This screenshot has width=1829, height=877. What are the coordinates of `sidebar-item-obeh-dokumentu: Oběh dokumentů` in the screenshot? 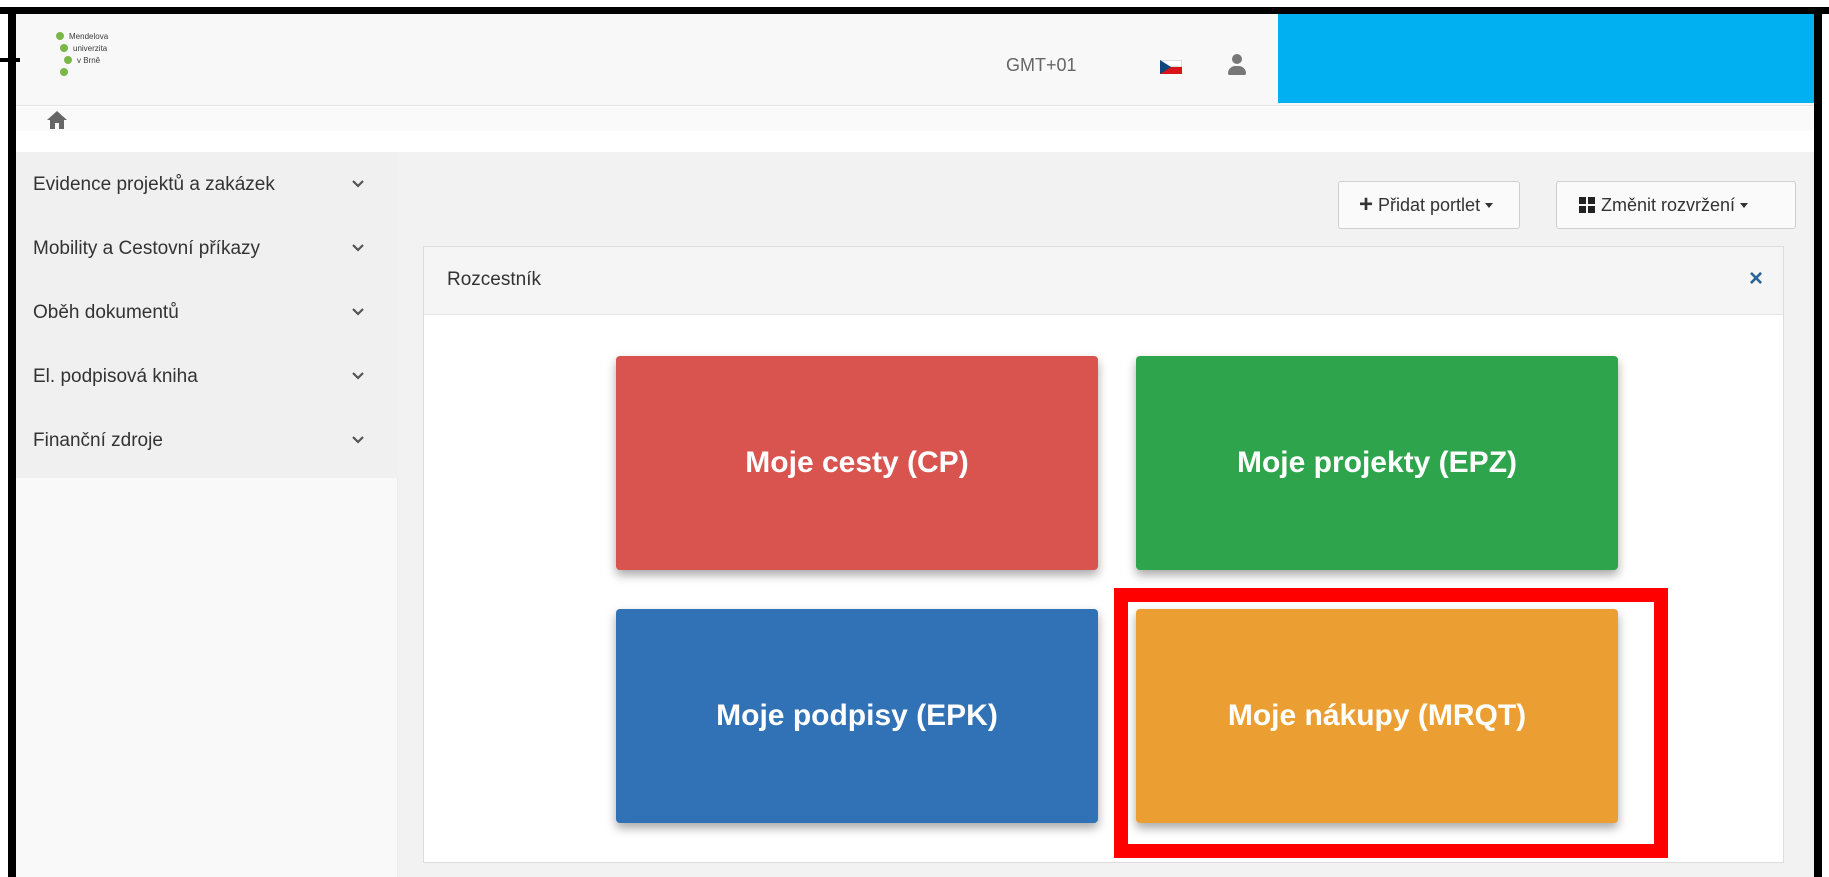 It's located at (207, 312).